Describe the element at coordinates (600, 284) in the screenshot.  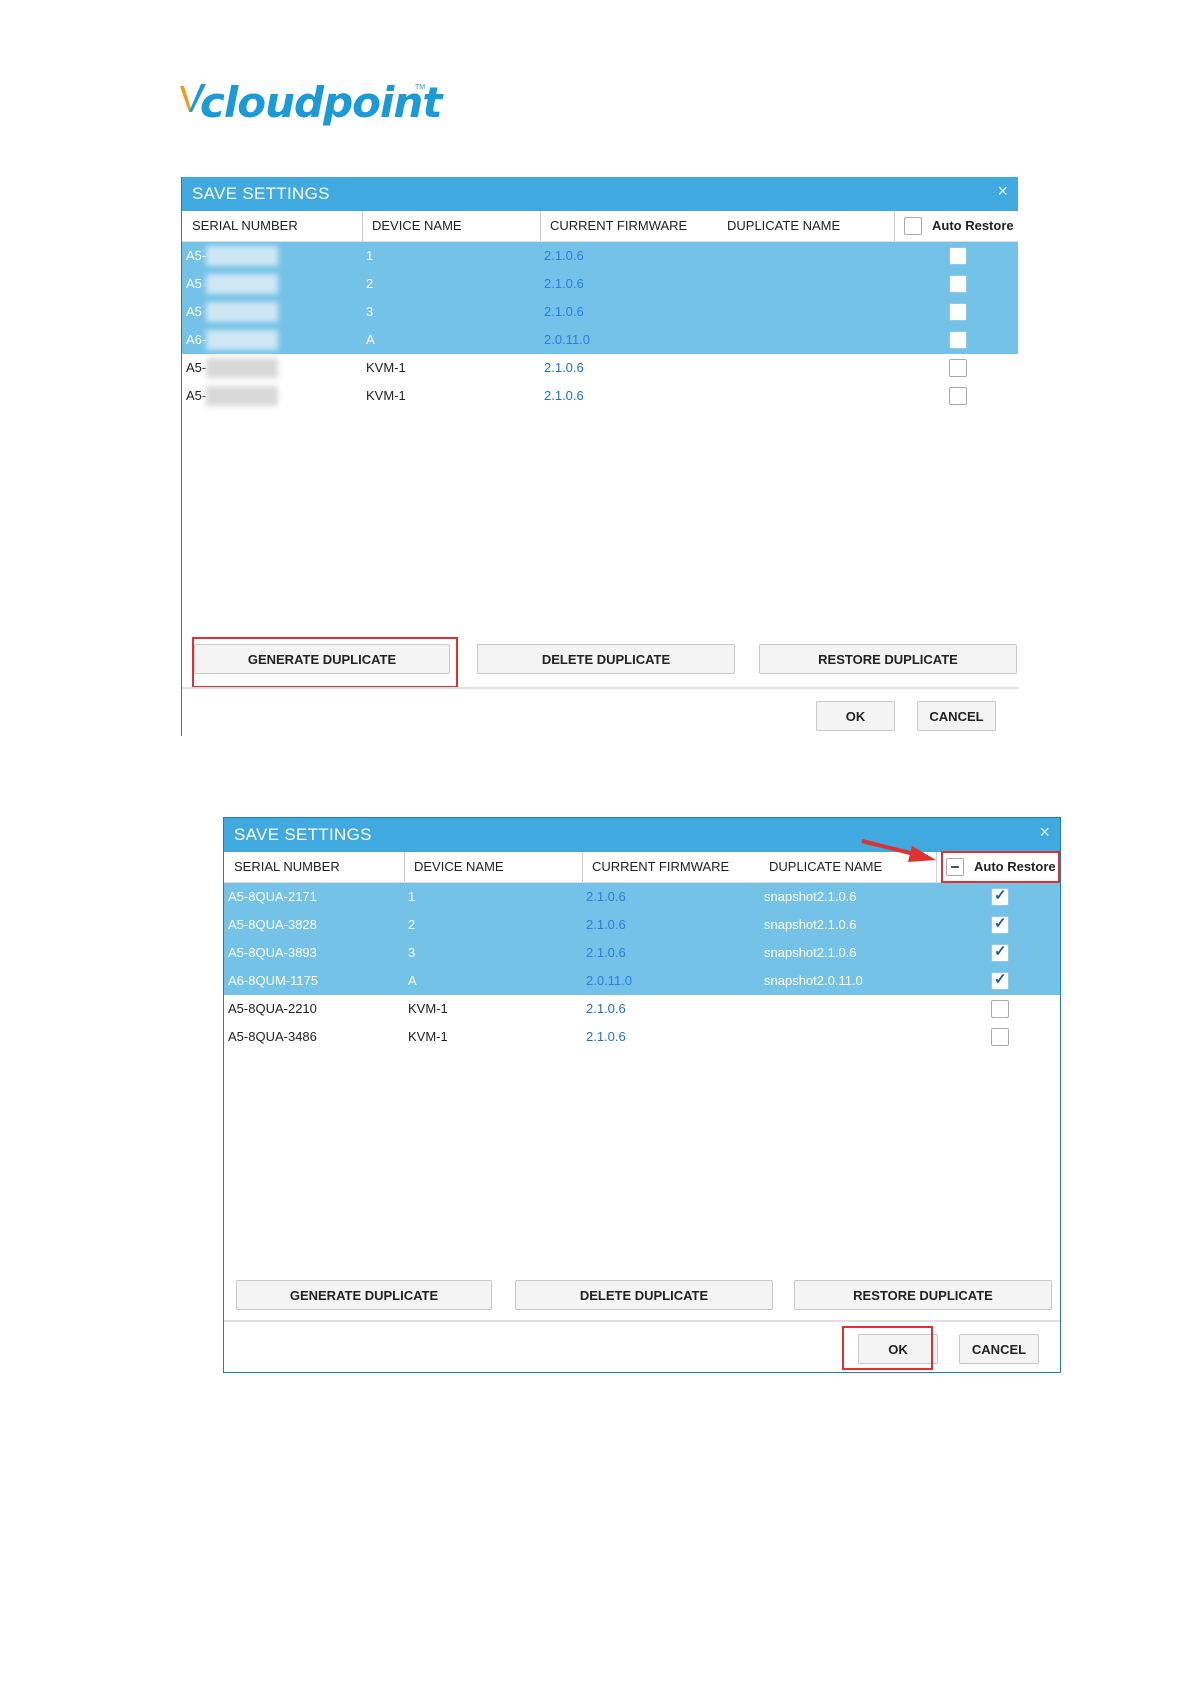
I see `table-row: A5 2 2.1.0.6` at that location.